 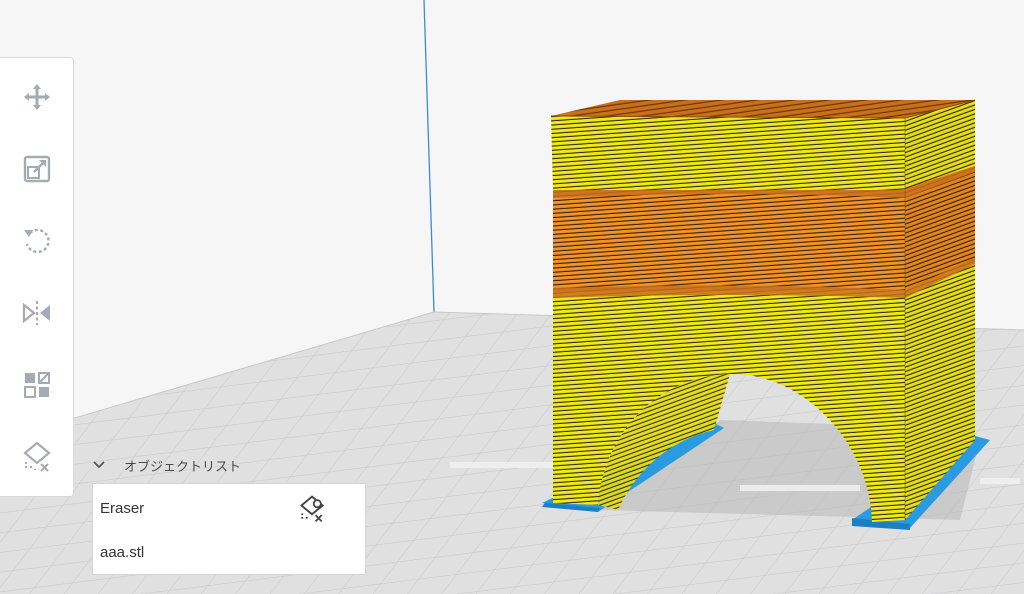 I want to click on object-list-item-model: aaa.stl, so click(x=229, y=552).